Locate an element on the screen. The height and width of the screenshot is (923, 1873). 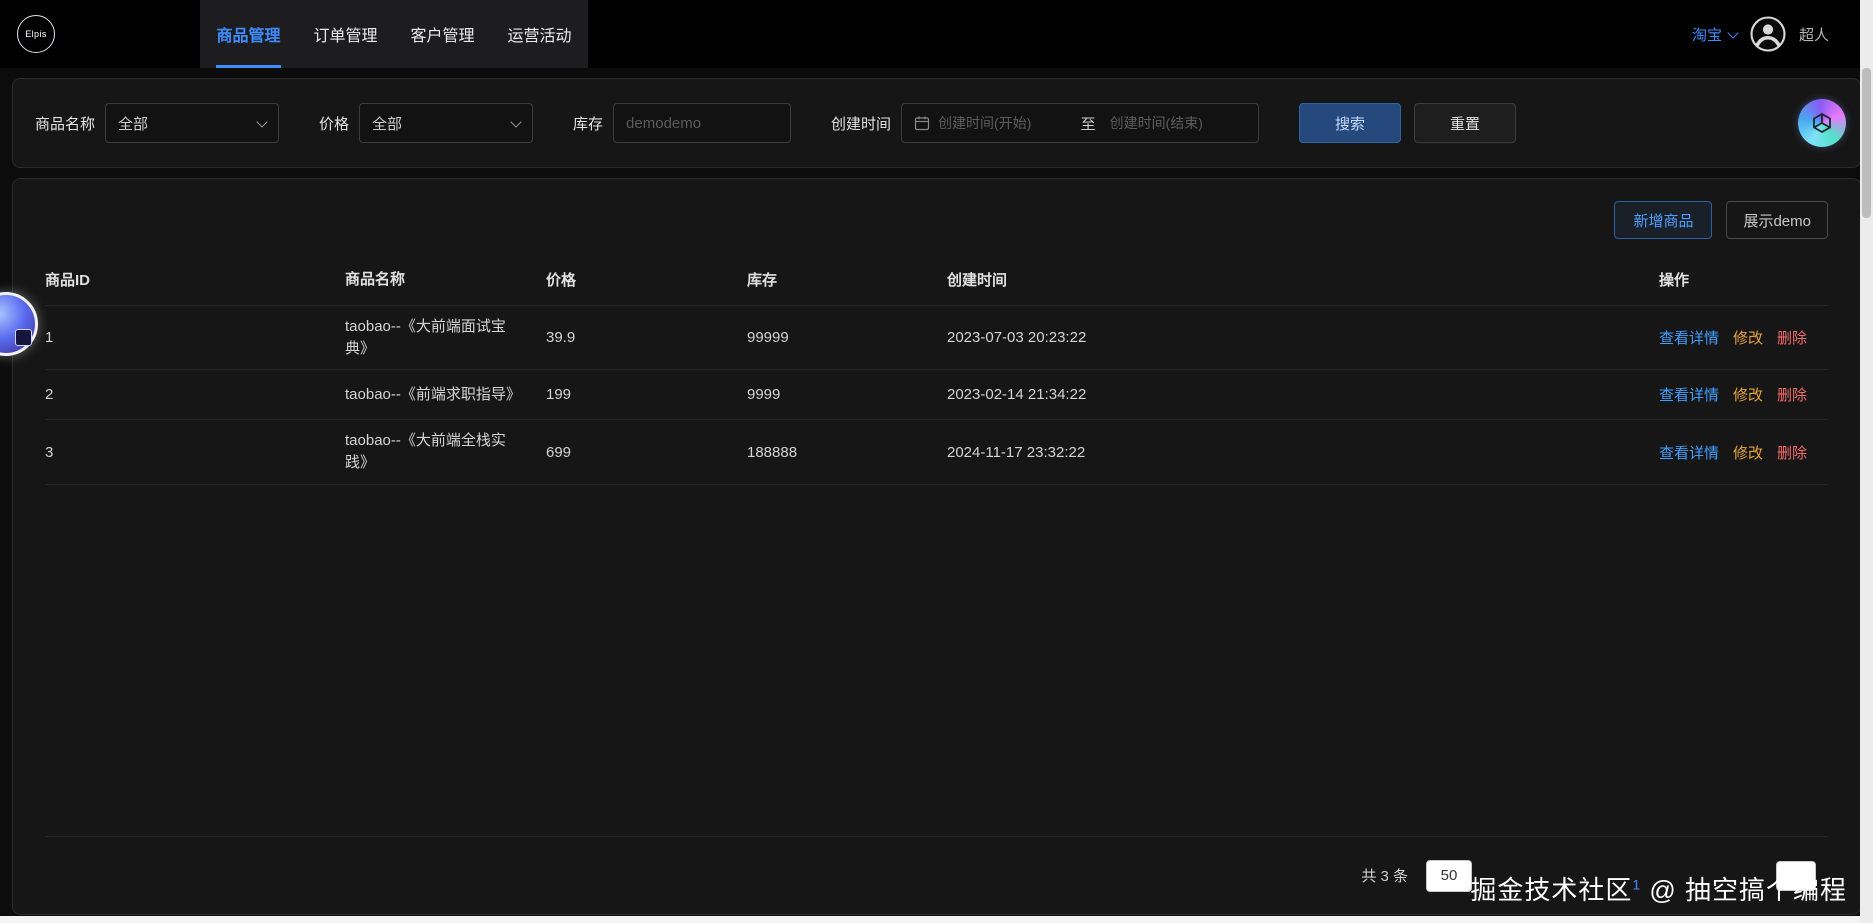
pagination-total: 共 3 条 is located at coordinates (1384, 876).